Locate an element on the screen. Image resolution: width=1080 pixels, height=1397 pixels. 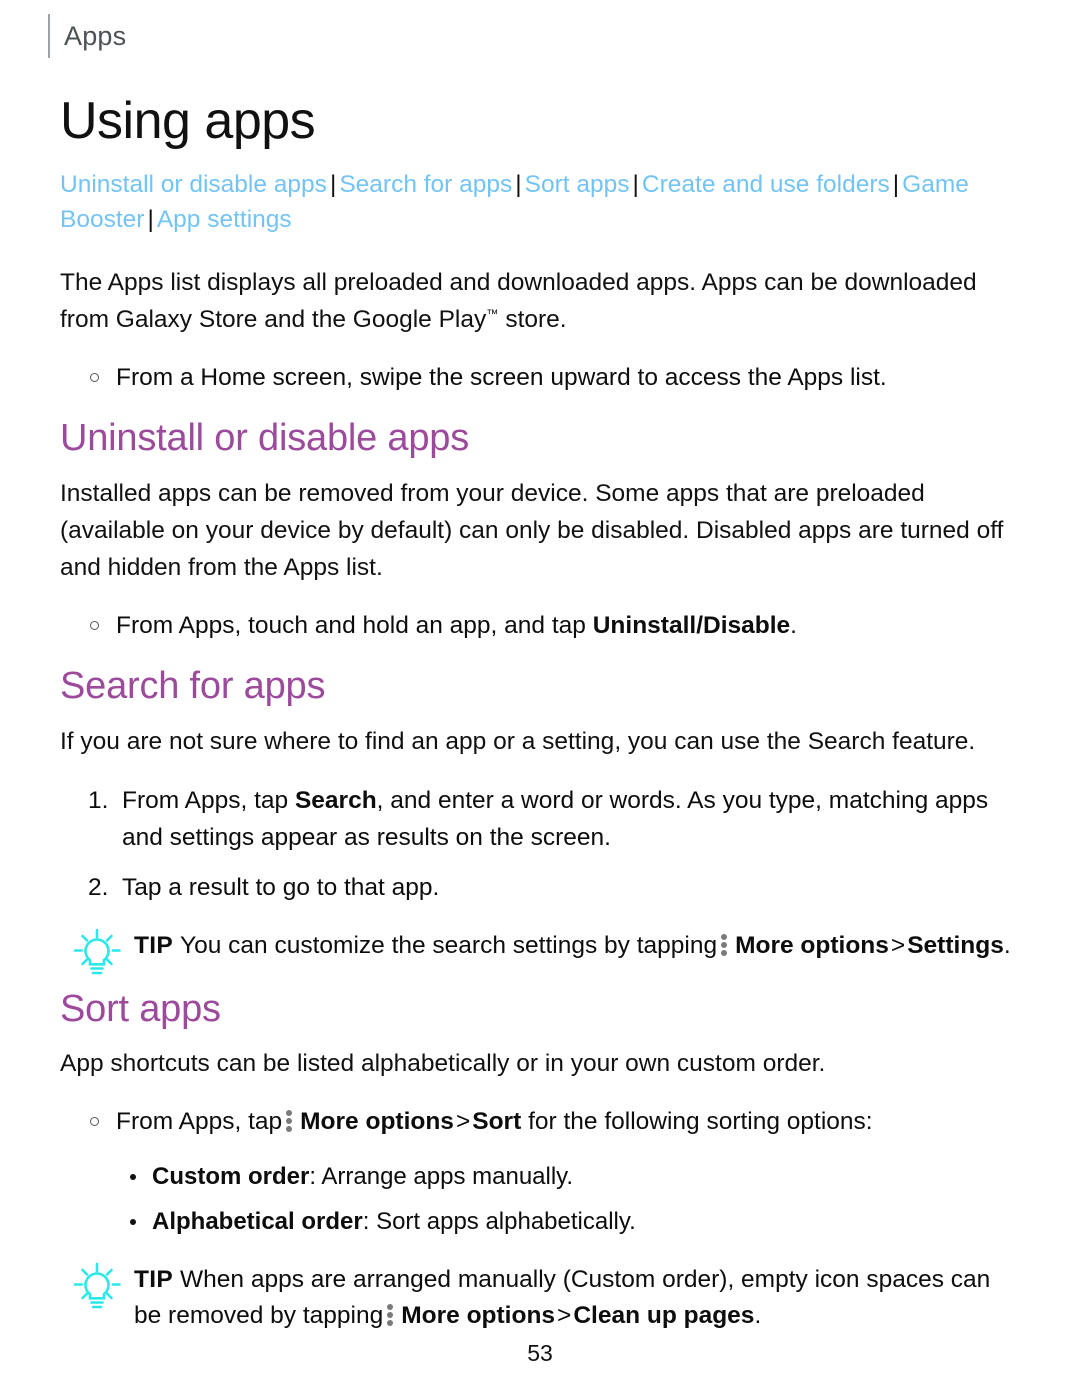
jump-link-uninstall-or-disable-apps: Uninstall or disable apps is located at coordinates (193, 184).